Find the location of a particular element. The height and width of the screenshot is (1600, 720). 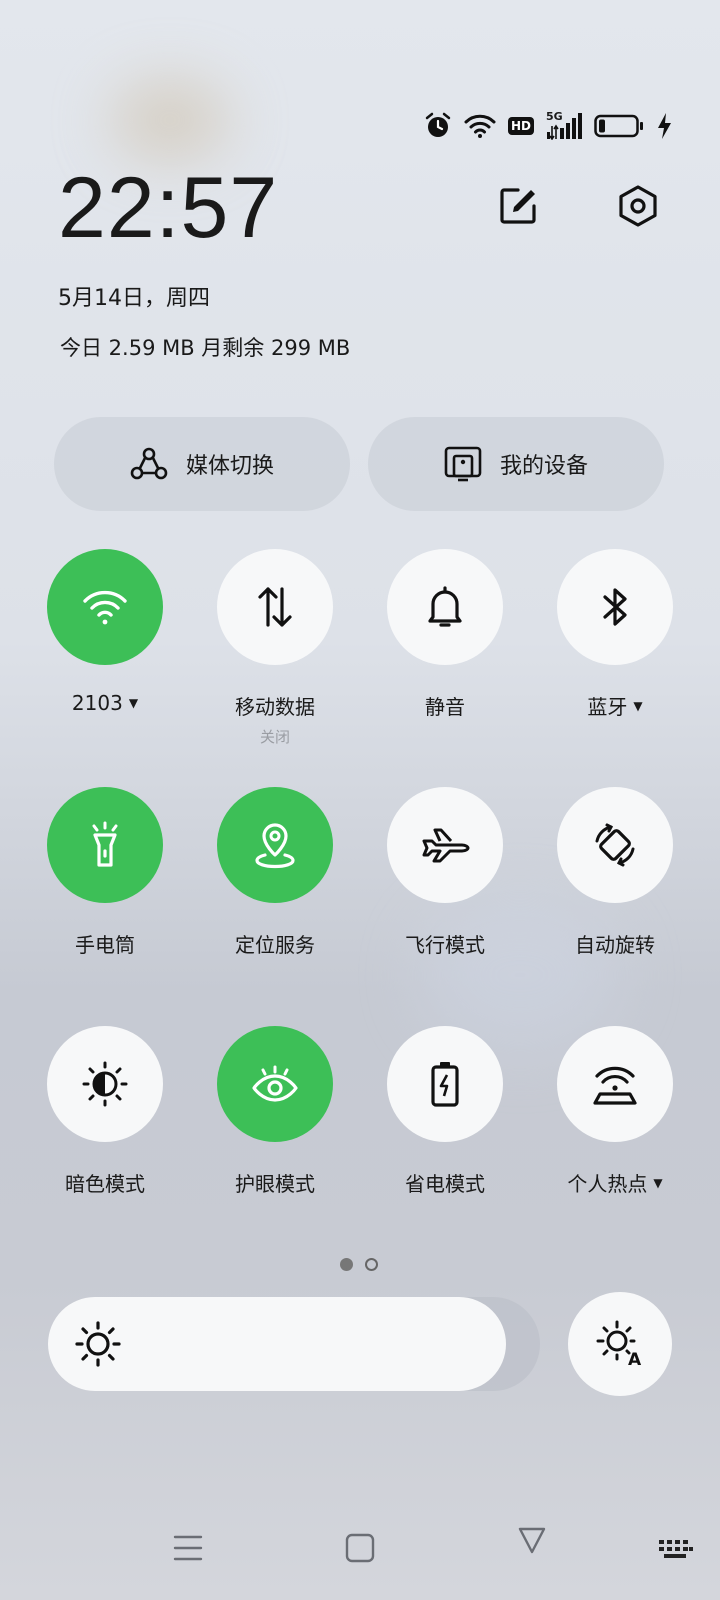

mute-toggle is located at coordinates (445, 607).